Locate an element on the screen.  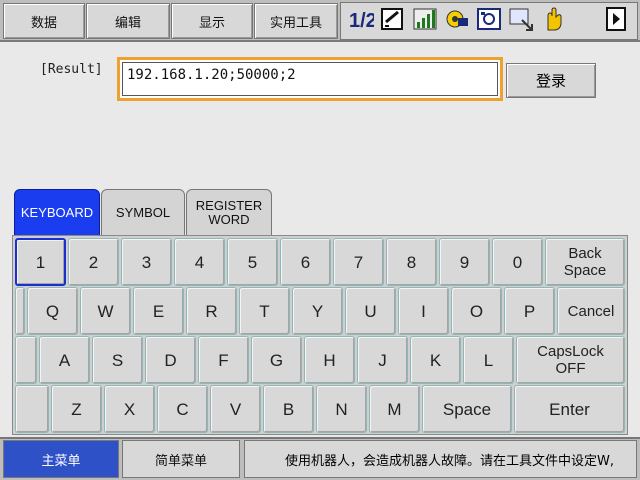
key-capslock: CapsLock OFF is located at coordinates (570, 360).